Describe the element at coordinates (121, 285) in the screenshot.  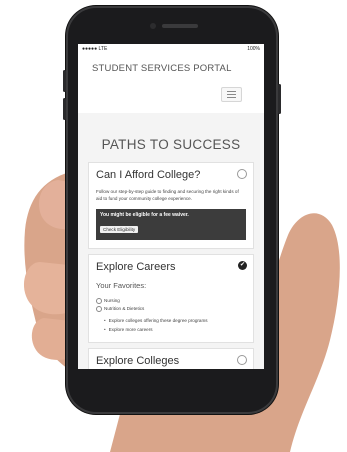
I see `favorites-label: Your Favorites:` at that location.